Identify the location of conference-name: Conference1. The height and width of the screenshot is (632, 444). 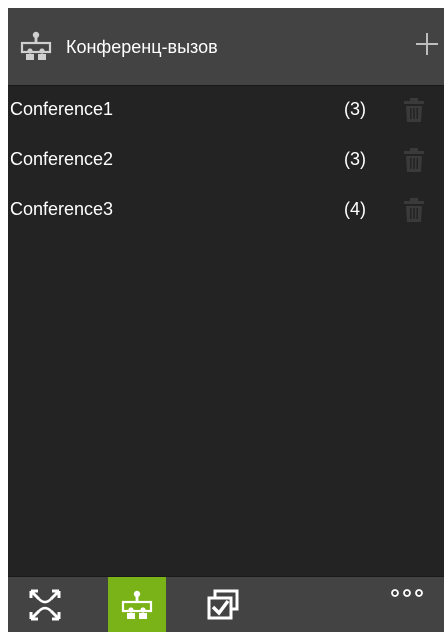
(62, 109).